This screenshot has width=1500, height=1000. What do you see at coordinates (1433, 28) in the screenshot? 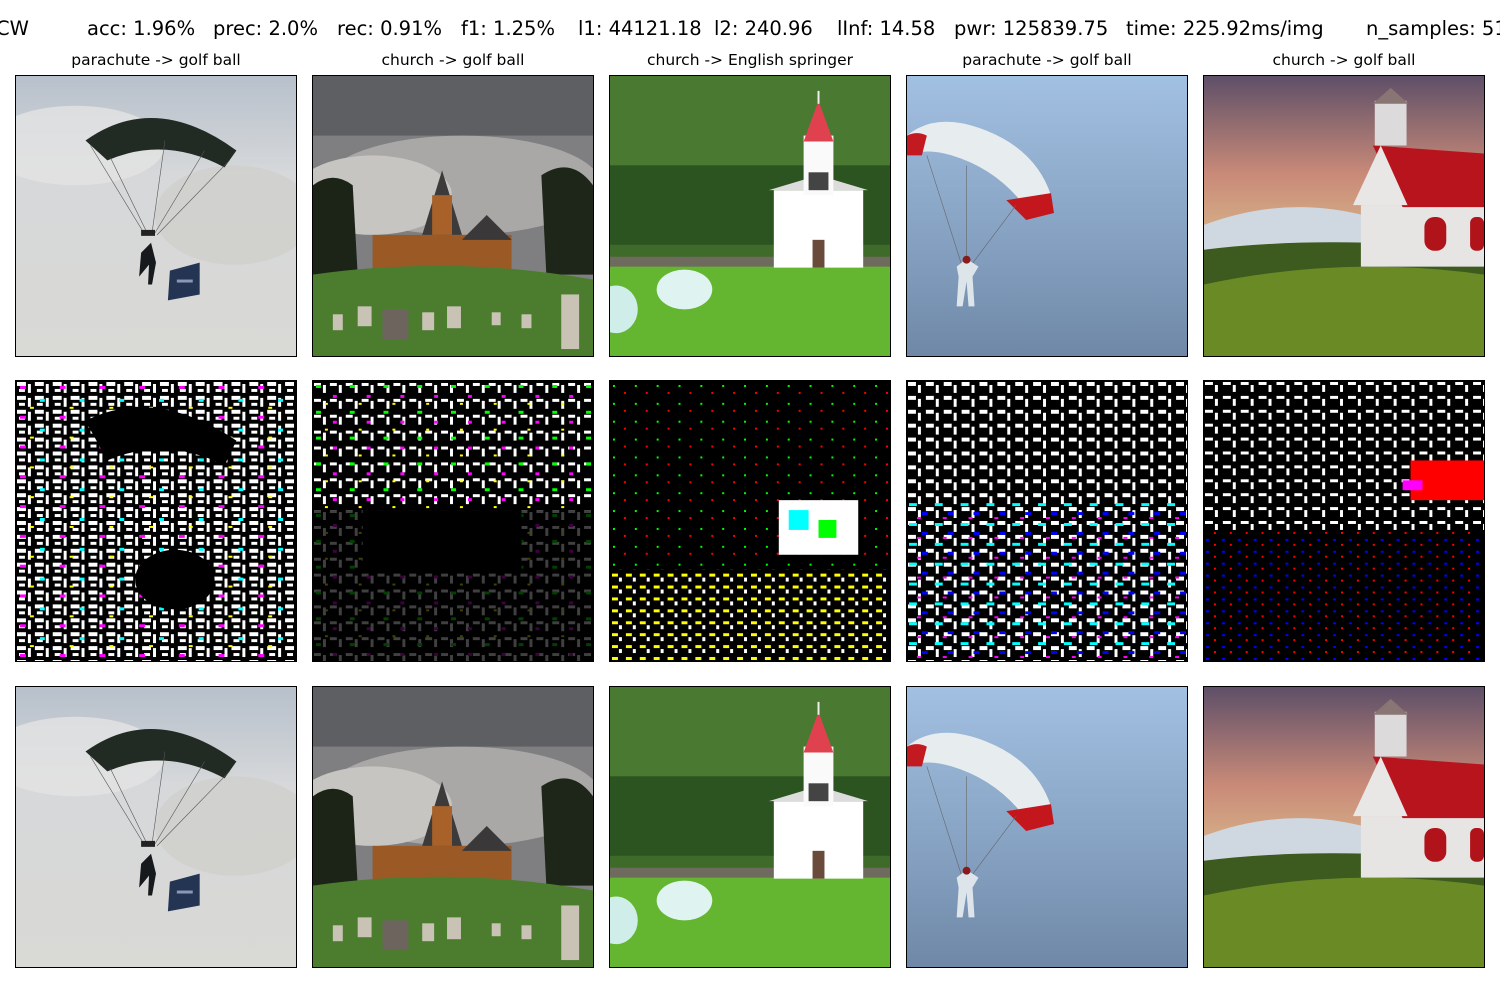
I see `n-samples-metric: n_samples: 51` at bounding box center [1433, 28].